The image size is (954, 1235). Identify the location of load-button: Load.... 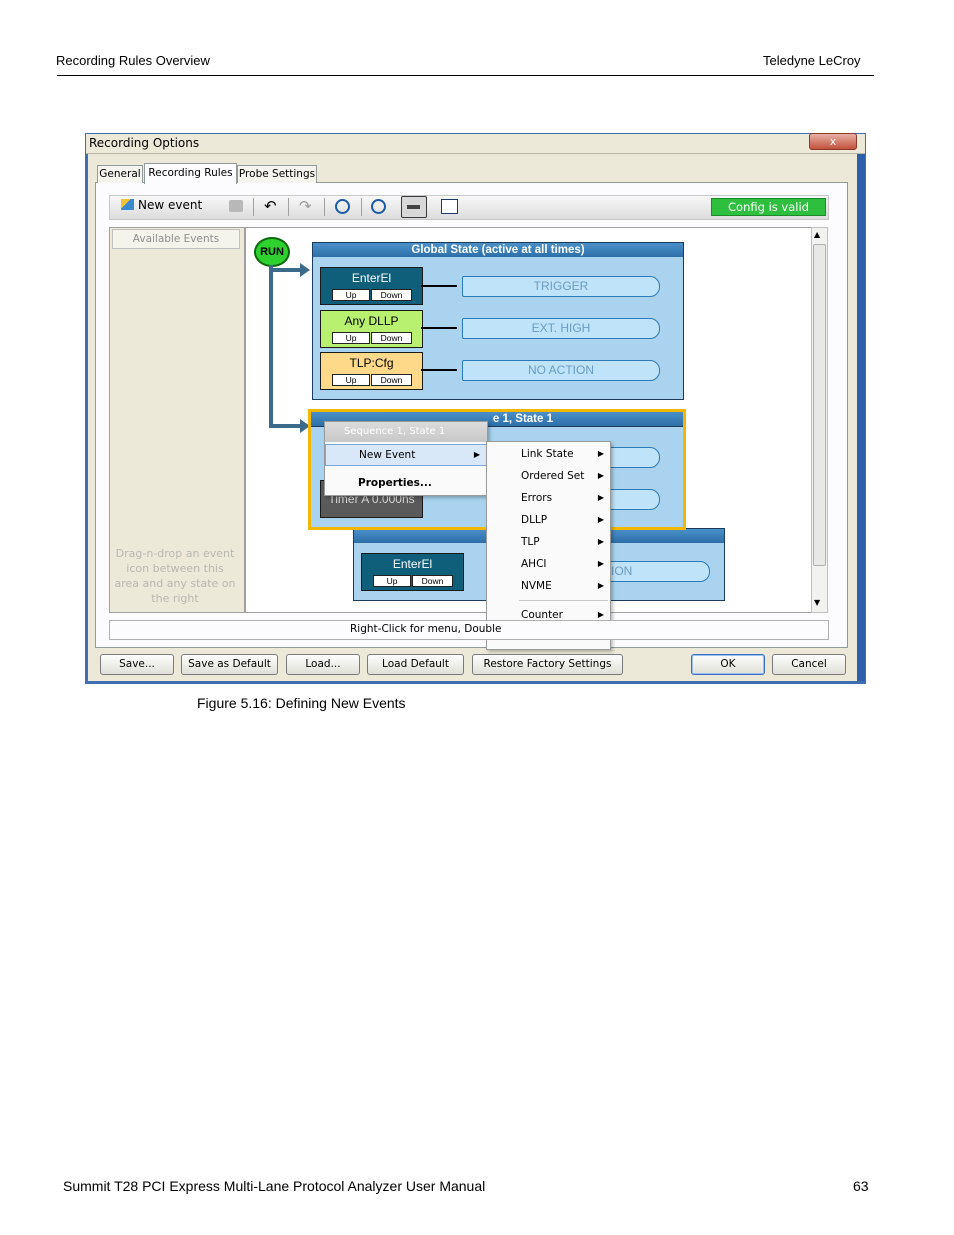
(323, 664).